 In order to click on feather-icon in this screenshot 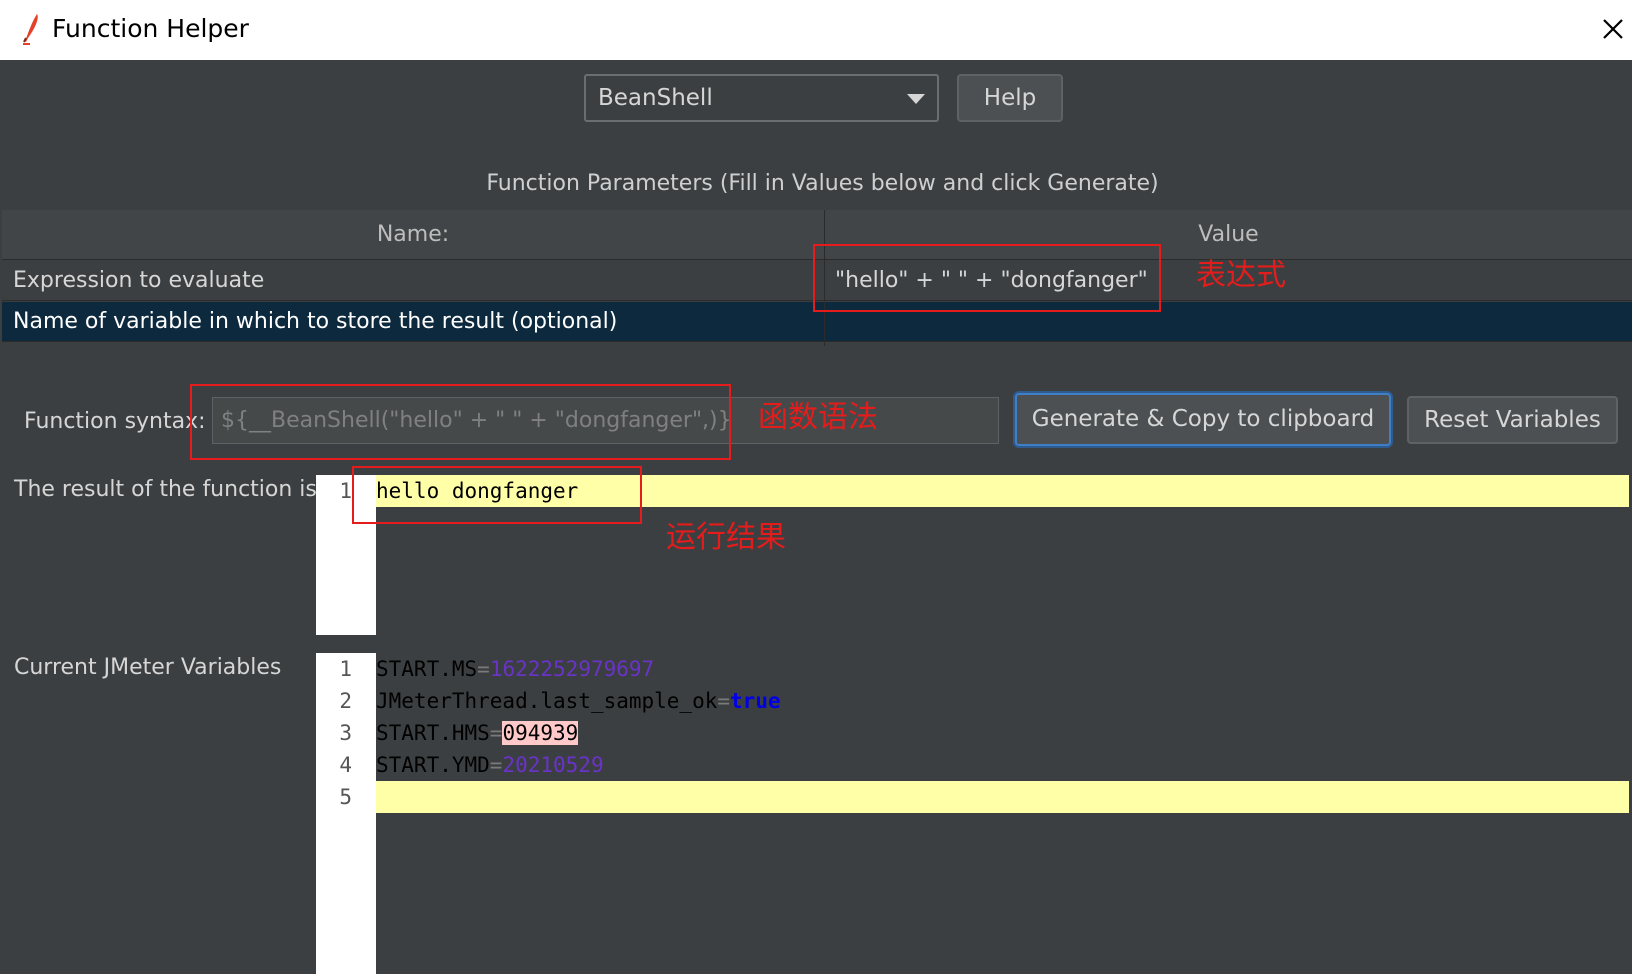, I will do `click(30, 29)`.